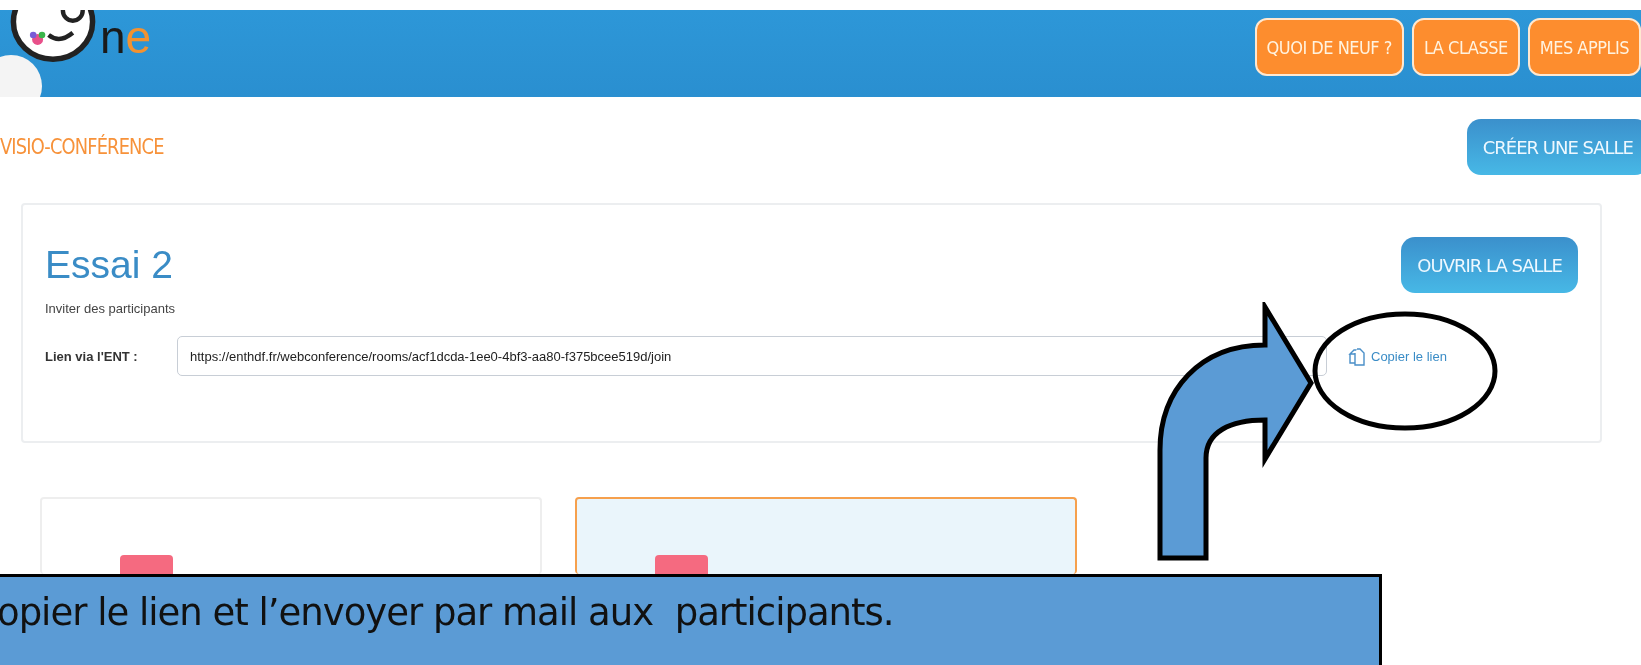 This screenshot has width=1641, height=665. What do you see at coordinates (752, 356) in the screenshot?
I see `link-field: https://enthdf.fr/webconference/rooms/acf1dcda-1ee0-4bf3-aa80-f375bcee519d/join` at bounding box center [752, 356].